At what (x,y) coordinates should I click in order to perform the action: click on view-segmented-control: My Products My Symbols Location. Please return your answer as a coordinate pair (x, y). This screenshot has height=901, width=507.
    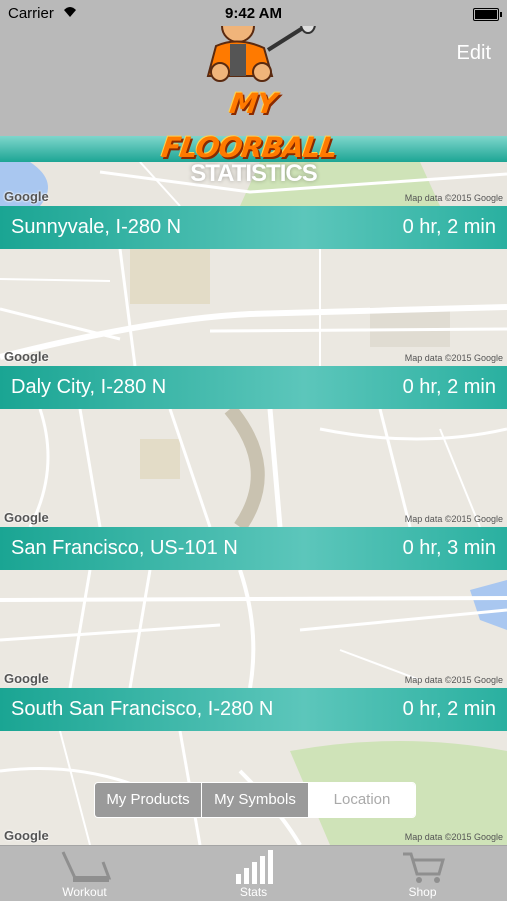
    Looking at the image, I should click on (255, 800).